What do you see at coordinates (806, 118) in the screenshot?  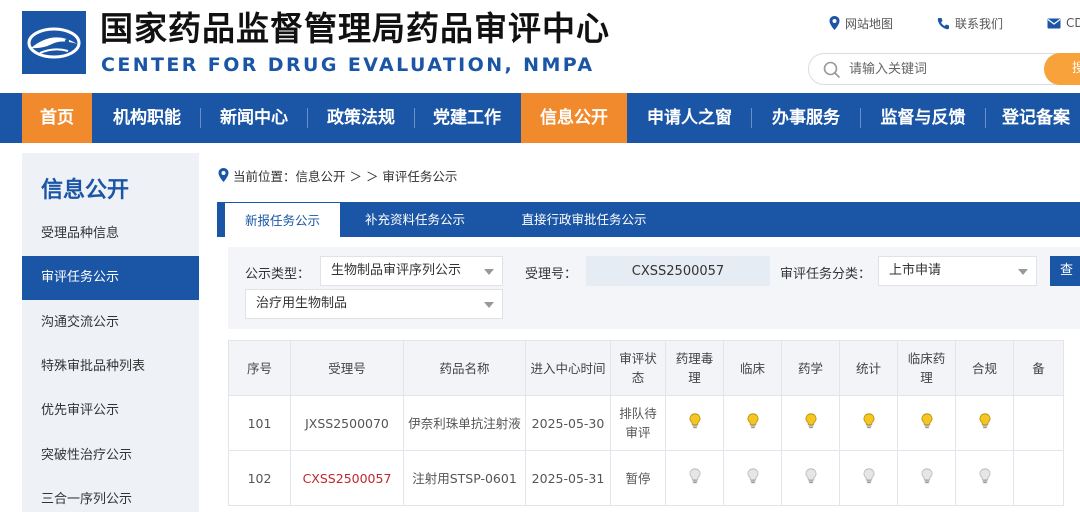 I see `nav-item-services: 办事服务` at bounding box center [806, 118].